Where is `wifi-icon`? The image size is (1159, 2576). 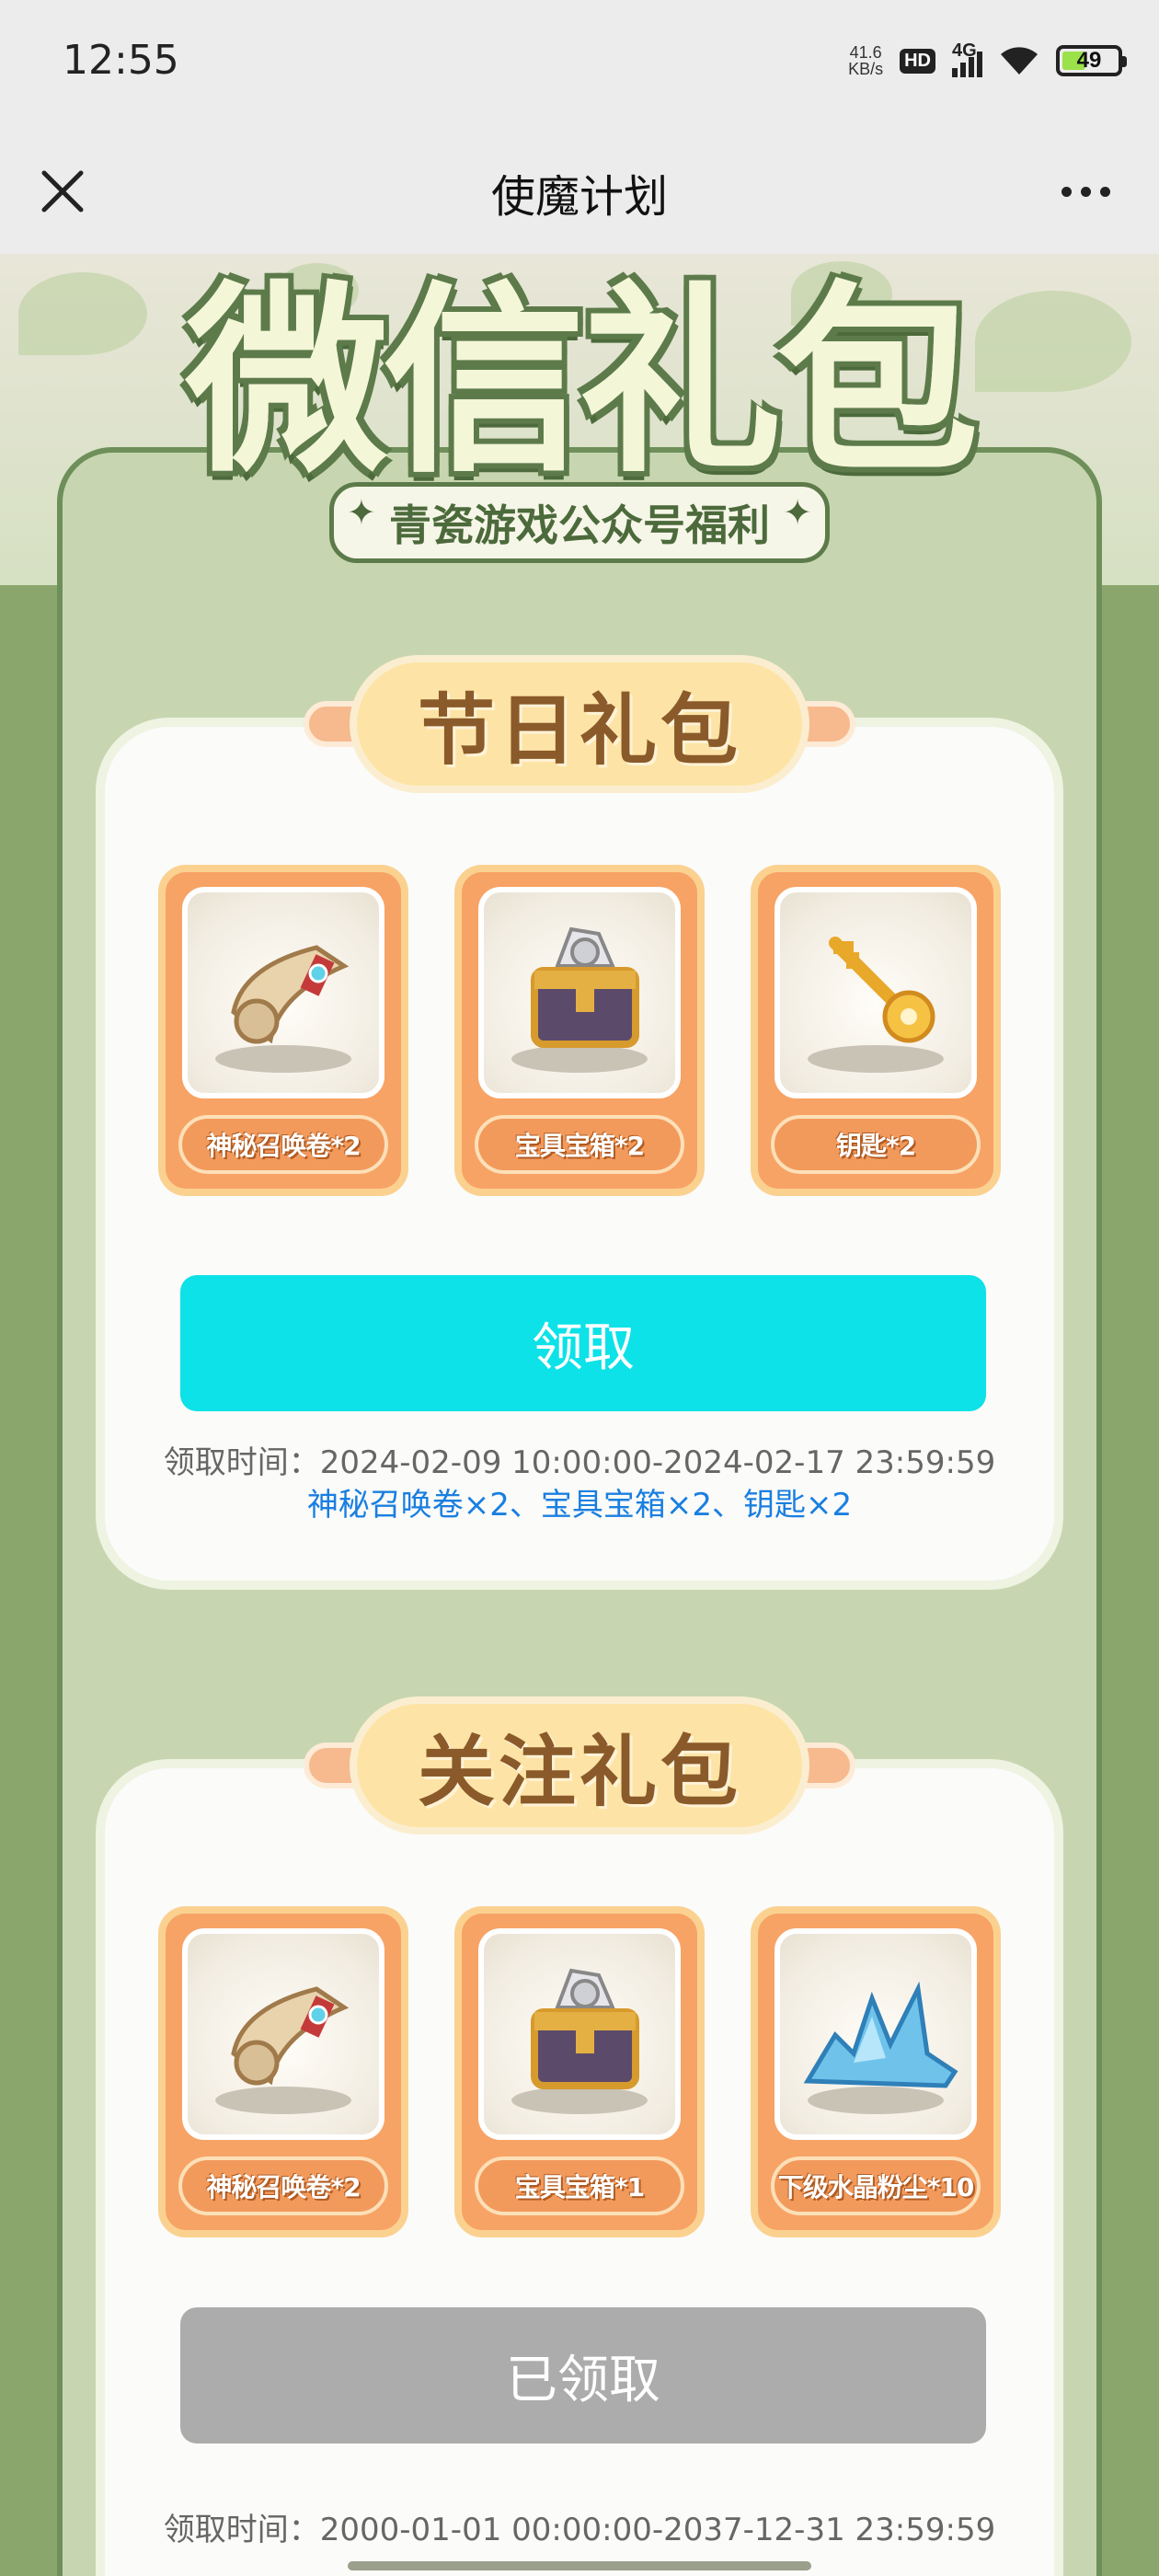
wifi-icon is located at coordinates (1019, 61).